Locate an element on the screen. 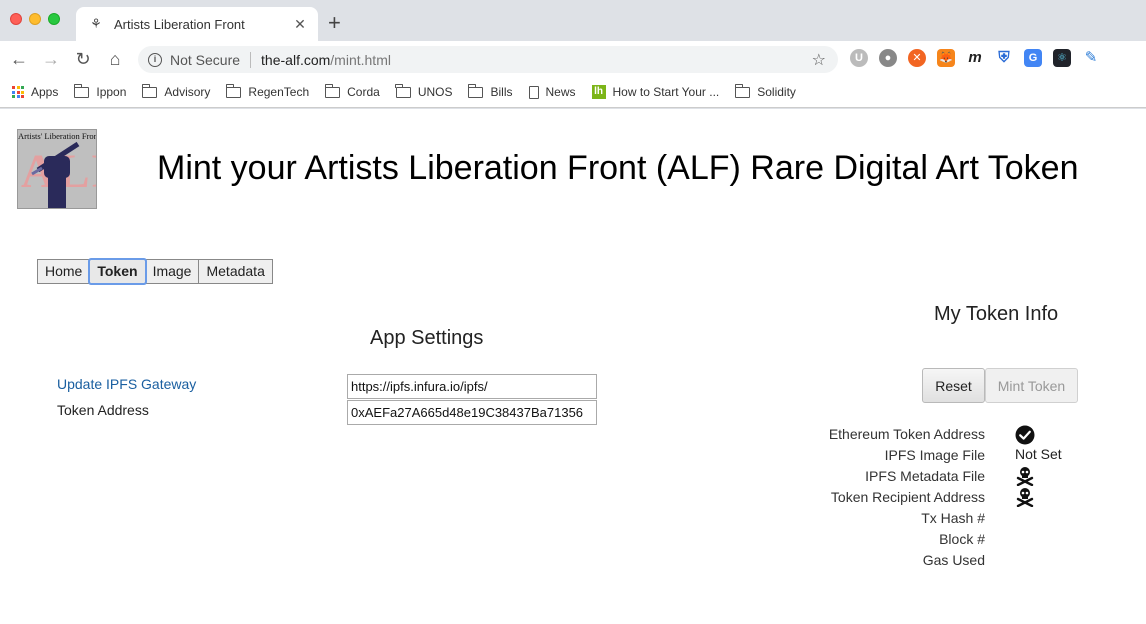 The height and width of the screenshot is (624, 1146). tab-close-icon: ✕ is located at coordinates (300, 24).